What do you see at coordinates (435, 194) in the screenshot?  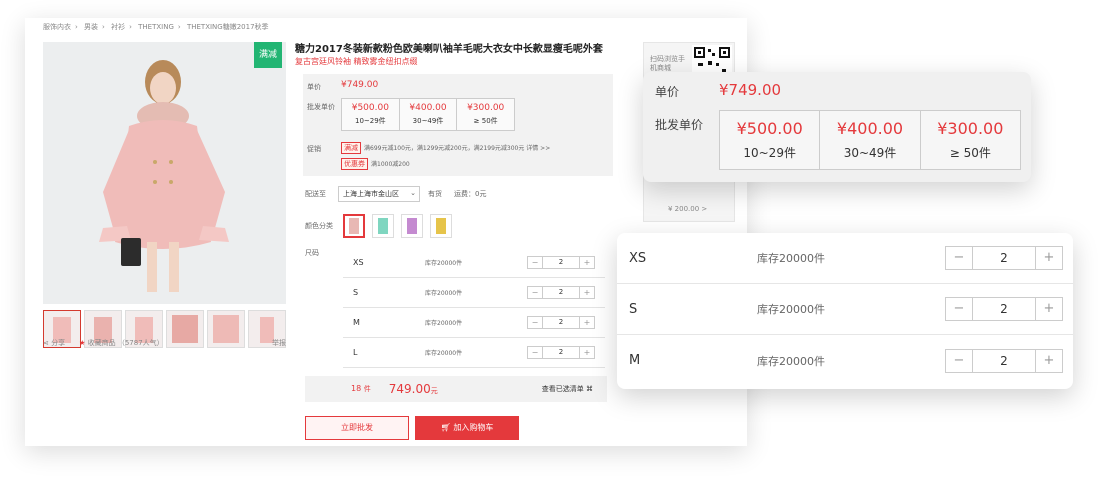 I see `stock-status: 有货` at bounding box center [435, 194].